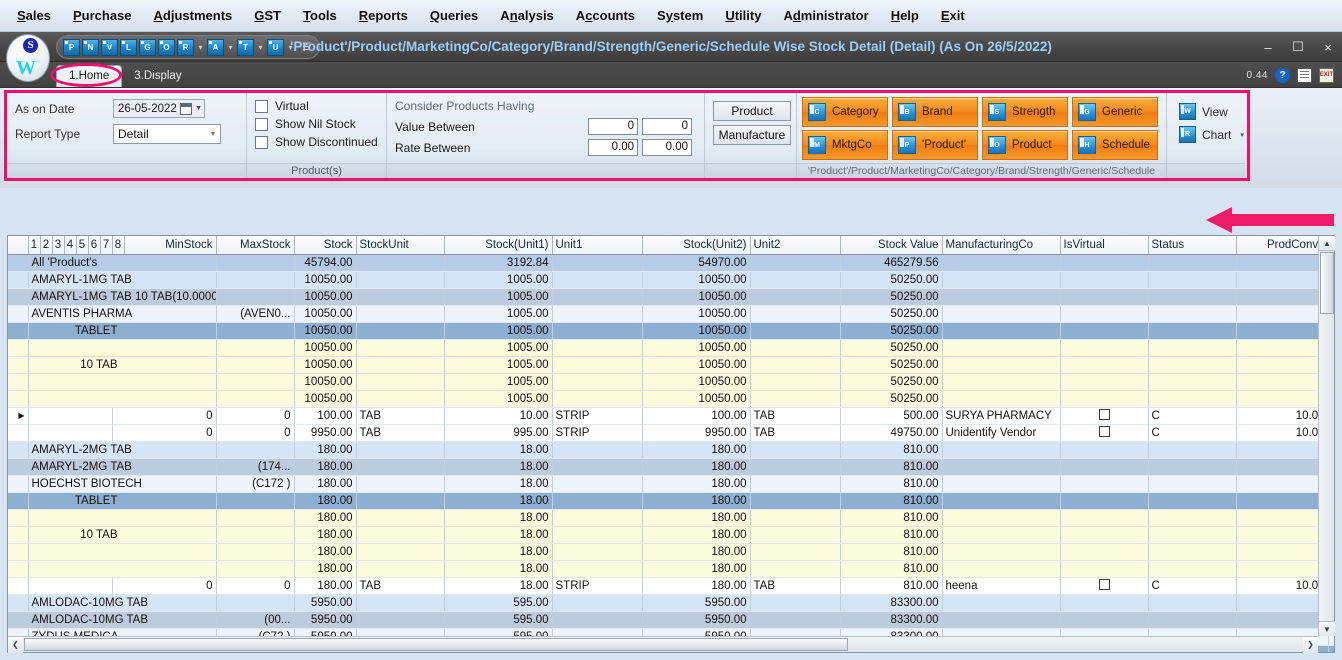  Describe the element at coordinates (128, 47) in the screenshot. I see `qat-l-icon: L` at that location.